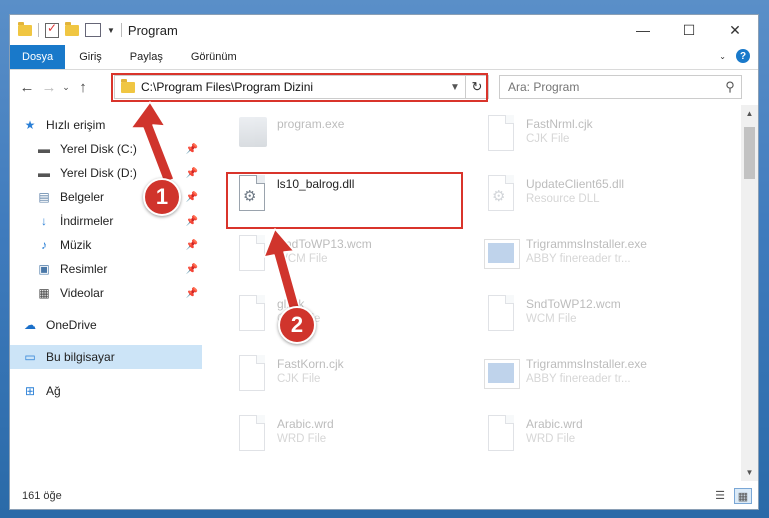 The height and width of the screenshot is (518, 769). What do you see at coordinates (162, 197) in the screenshot?
I see `step-one-badge: 1` at bounding box center [162, 197].